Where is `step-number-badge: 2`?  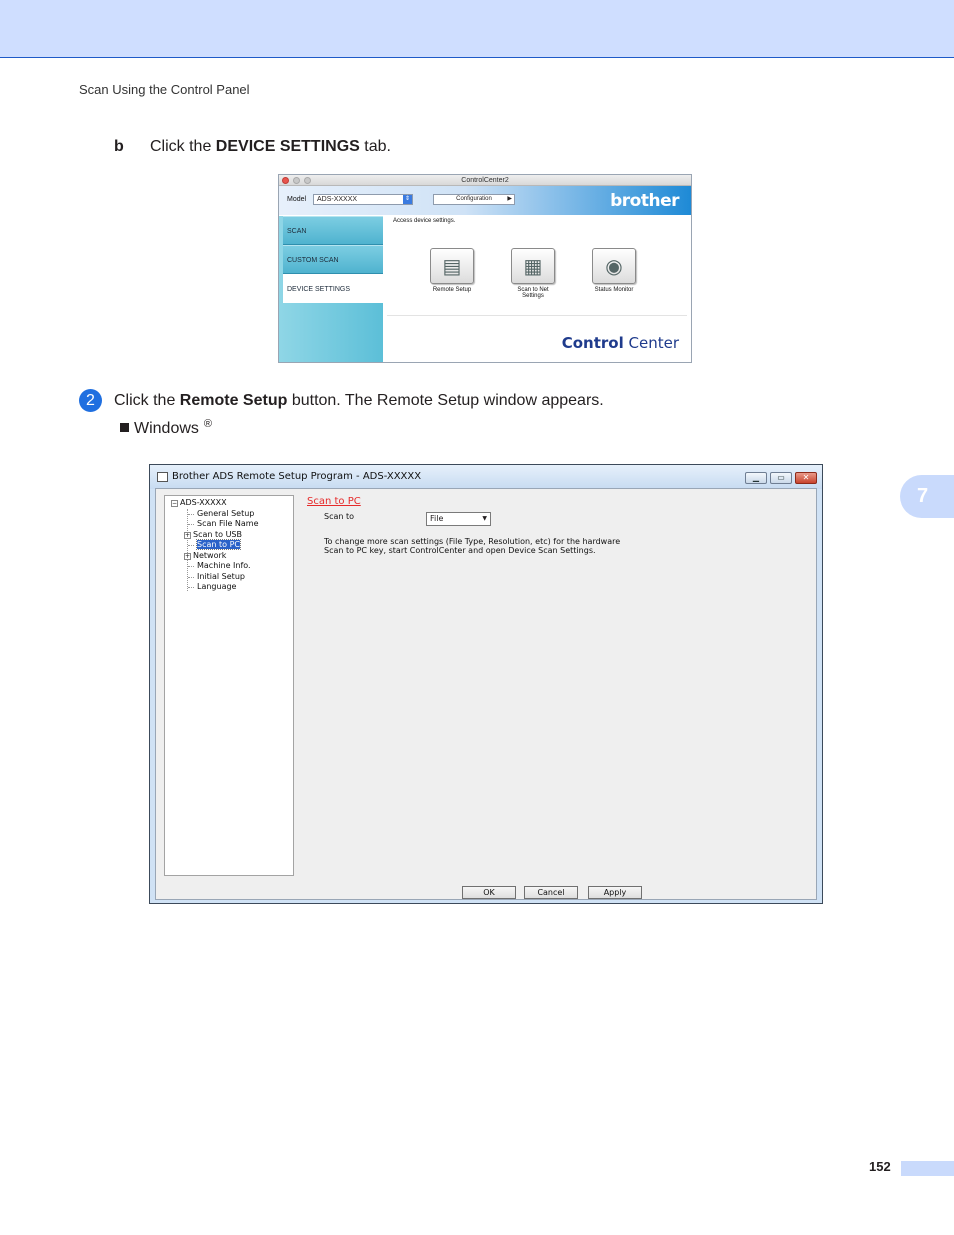
step-number-badge: 2 is located at coordinates (90, 400).